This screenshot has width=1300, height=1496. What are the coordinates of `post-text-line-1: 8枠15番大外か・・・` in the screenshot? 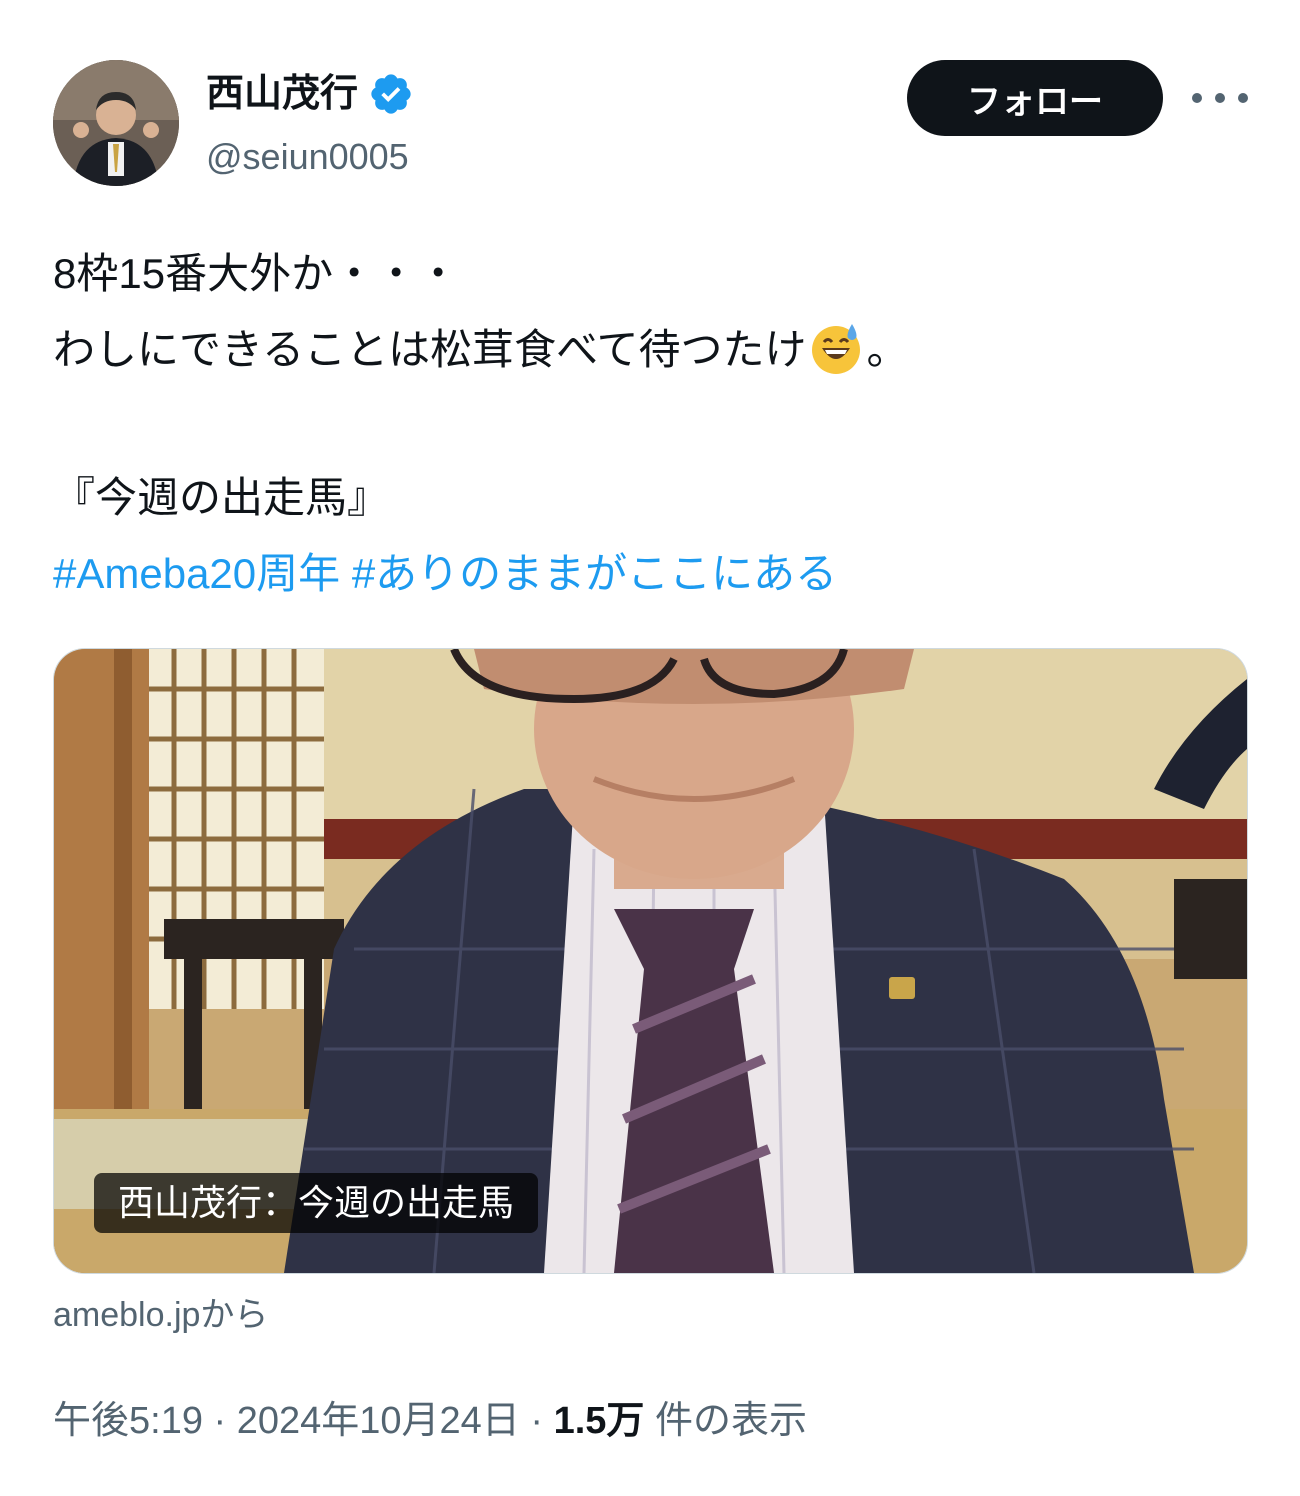 It's located at (256, 273).